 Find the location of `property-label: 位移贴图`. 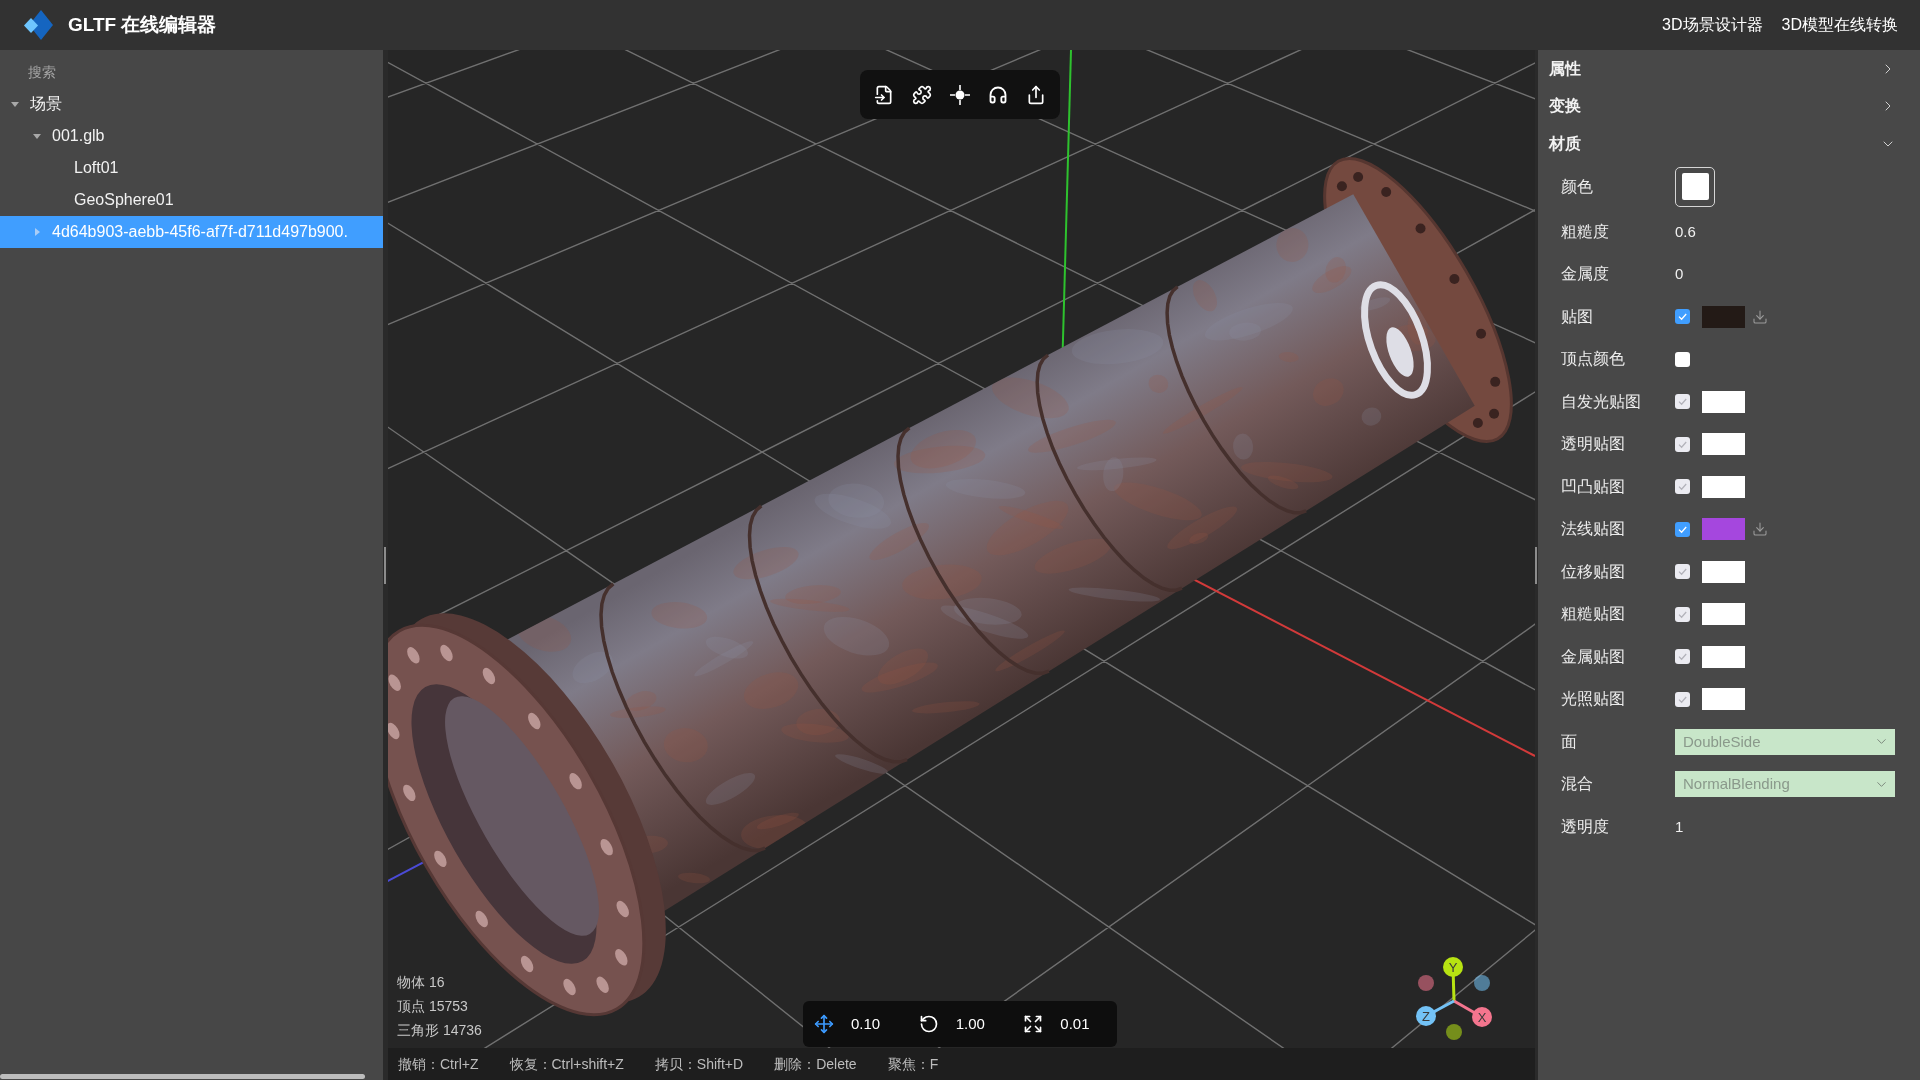

property-label: 位移贴图 is located at coordinates (1593, 571).